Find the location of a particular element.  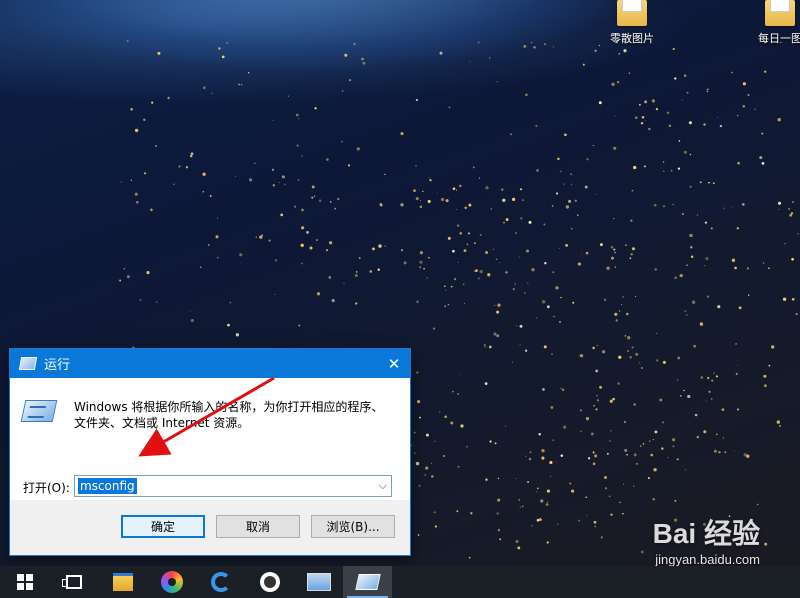

chevron-down-icon: ⌵ is located at coordinates (383, 486).